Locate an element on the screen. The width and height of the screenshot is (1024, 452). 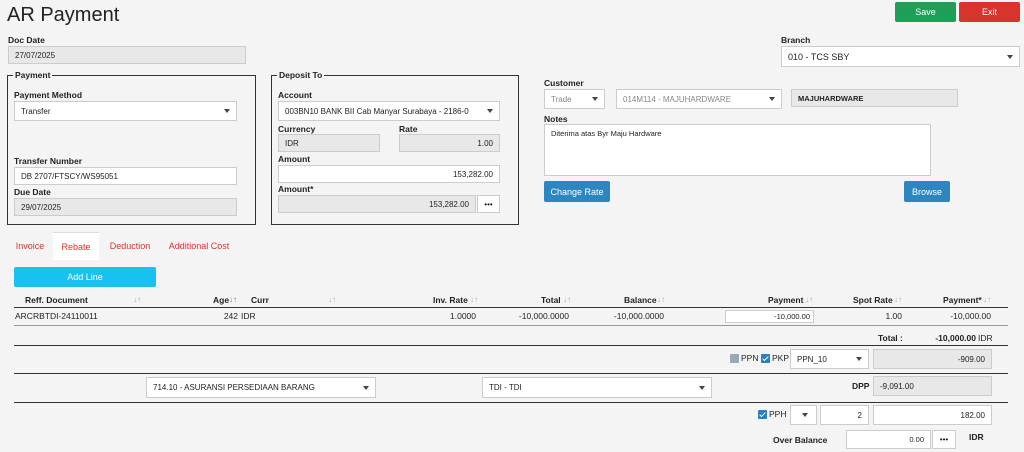
customer-type-value: Trade is located at coordinates (561, 99).